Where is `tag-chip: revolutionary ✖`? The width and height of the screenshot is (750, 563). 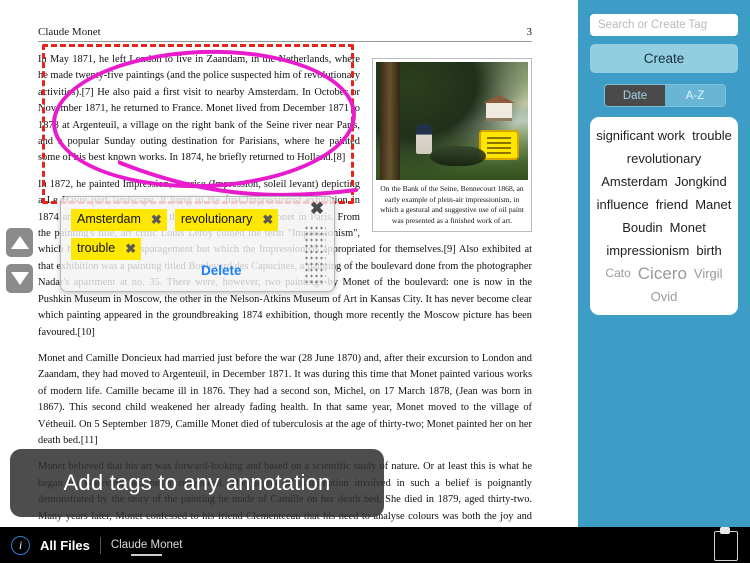 tag-chip: revolutionary ✖ is located at coordinates (226, 220).